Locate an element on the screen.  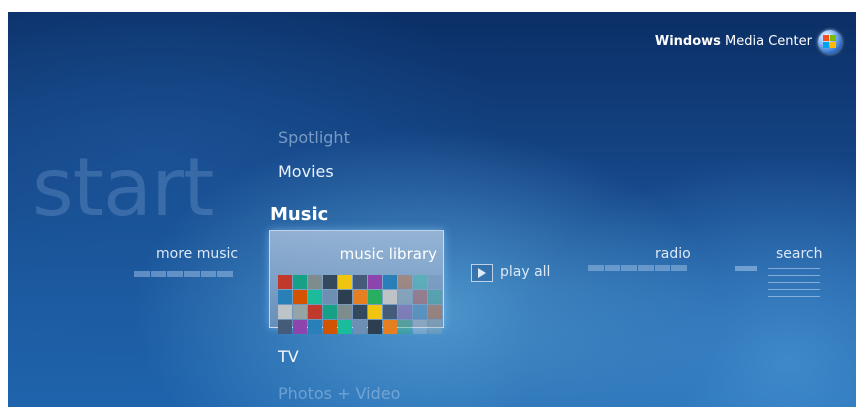
radio-bar is located at coordinates (638, 268).